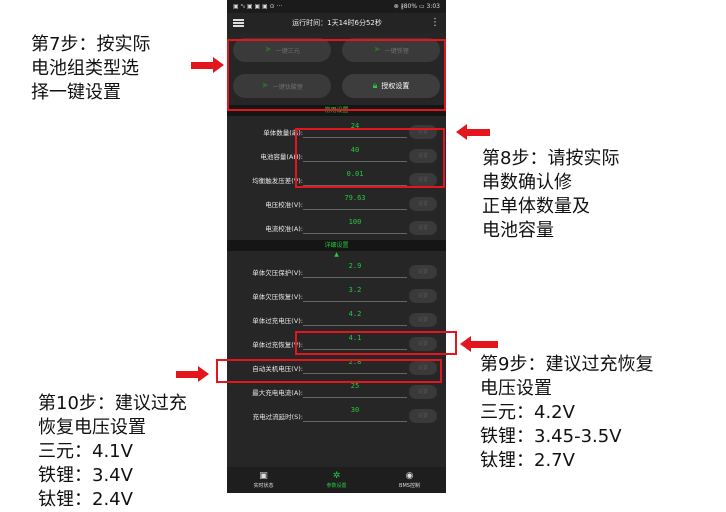 The image size is (726, 512). I want to click on status-bar: ▣ ᵃᵢₗ ▣ ▣ ▣ ⊙ ··· ⊗ ∦80% ▭ 3:03, so click(336, 6).